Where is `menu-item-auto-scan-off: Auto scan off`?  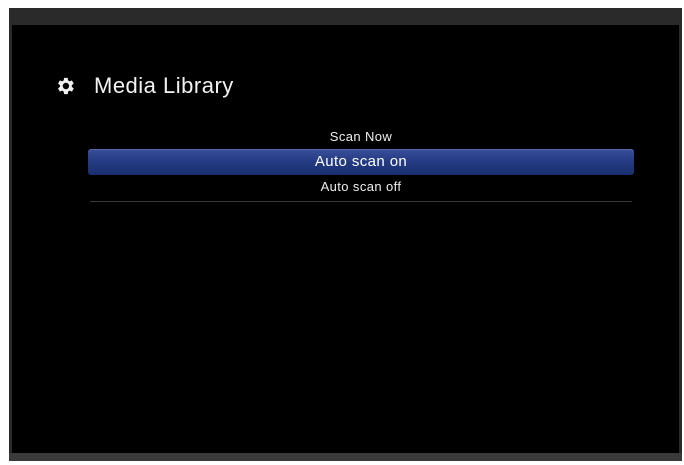
menu-item-auto-scan-off: Auto scan off is located at coordinates (361, 187).